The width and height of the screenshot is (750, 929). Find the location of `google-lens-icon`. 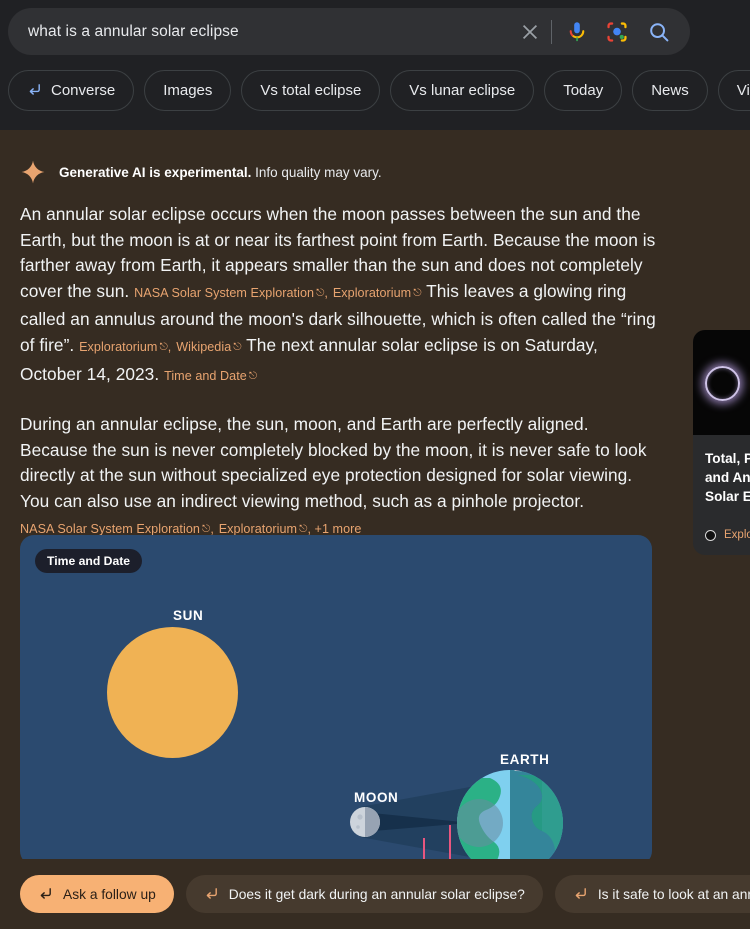

google-lens-icon is located at coordinates (617, 32).